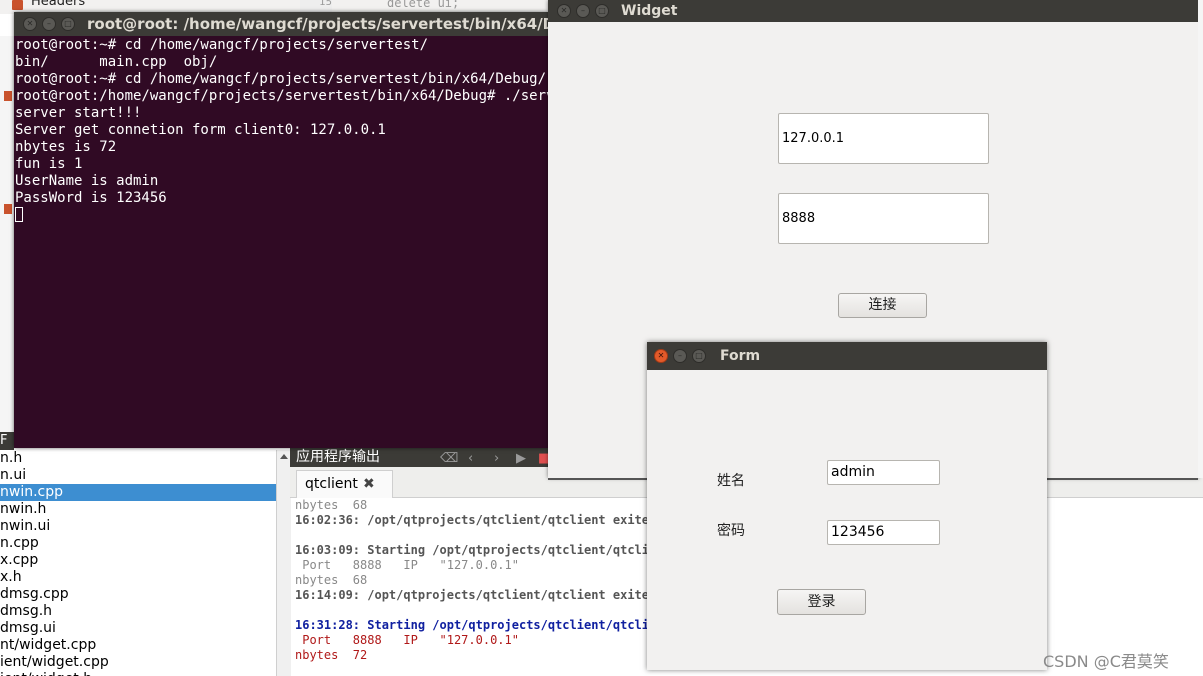 This screenshot has width=1203, height=676. Describe the element at coordinates (331, 484) in the screenshot. I see `tab-label: qtclient` at that location.